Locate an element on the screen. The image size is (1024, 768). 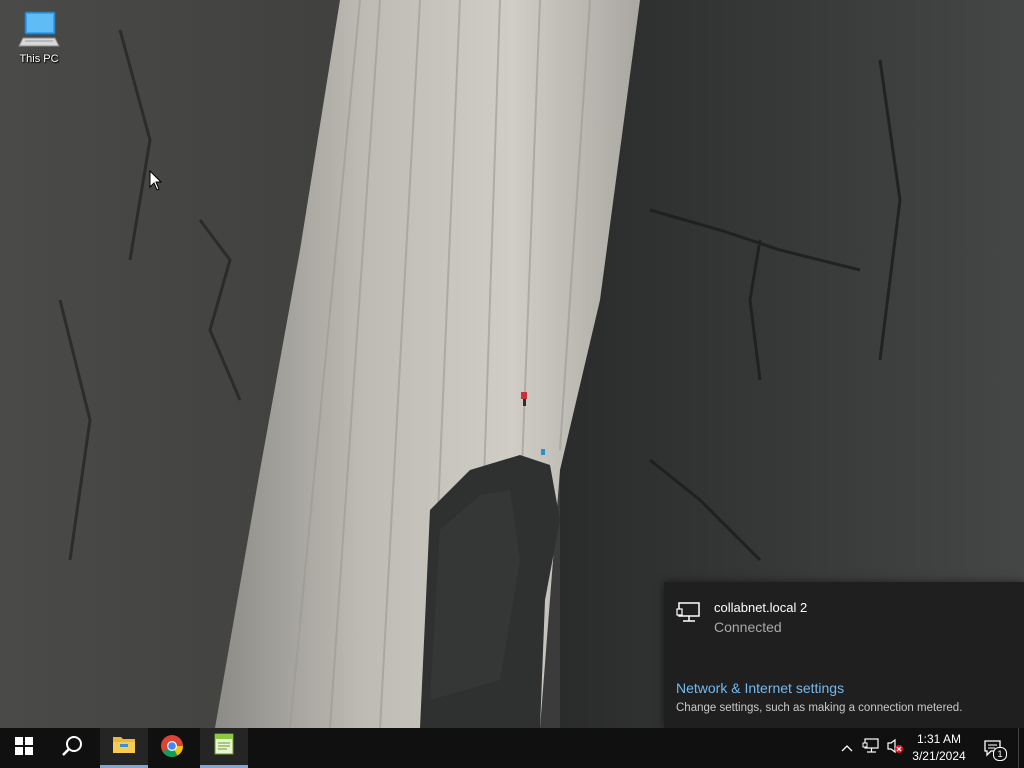
clock-time: 1:31 AM is located at coordinates (939, 739).